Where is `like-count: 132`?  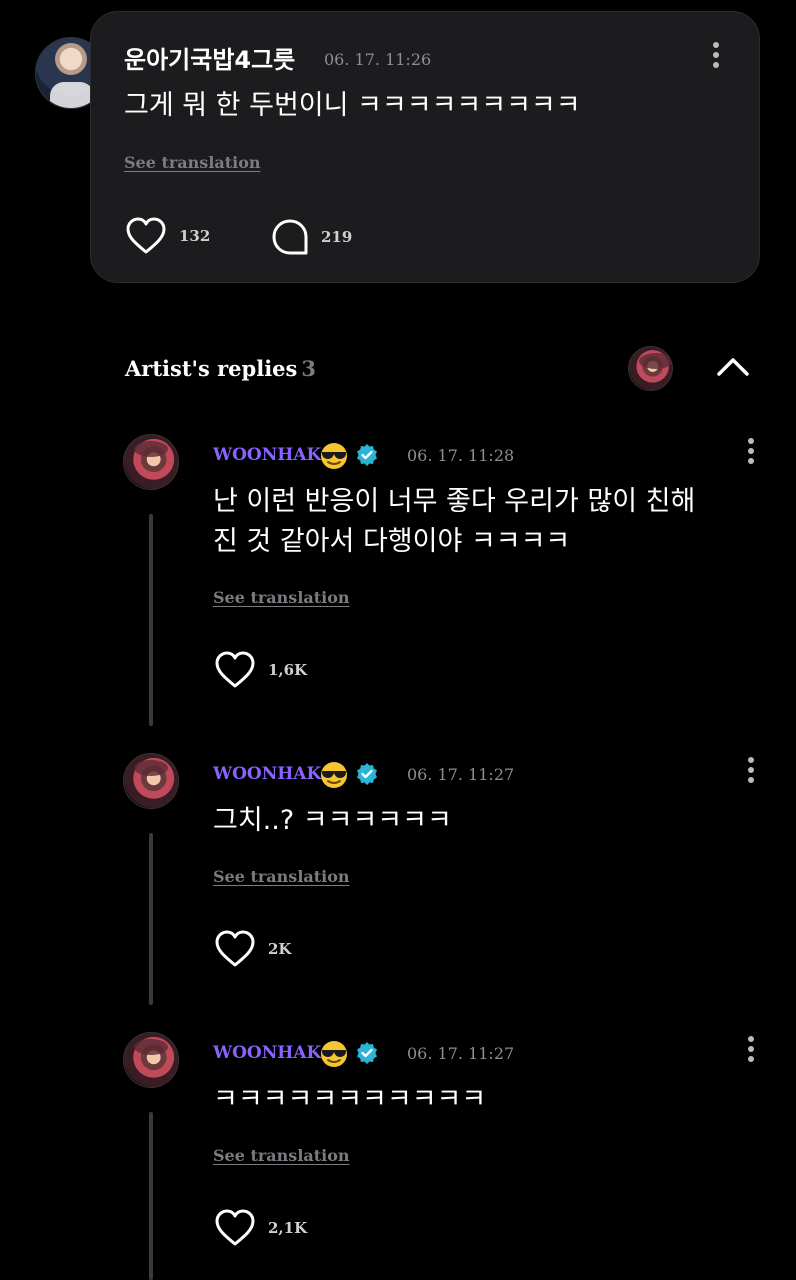 like-count: 132 is located at coordinates (195, 236).